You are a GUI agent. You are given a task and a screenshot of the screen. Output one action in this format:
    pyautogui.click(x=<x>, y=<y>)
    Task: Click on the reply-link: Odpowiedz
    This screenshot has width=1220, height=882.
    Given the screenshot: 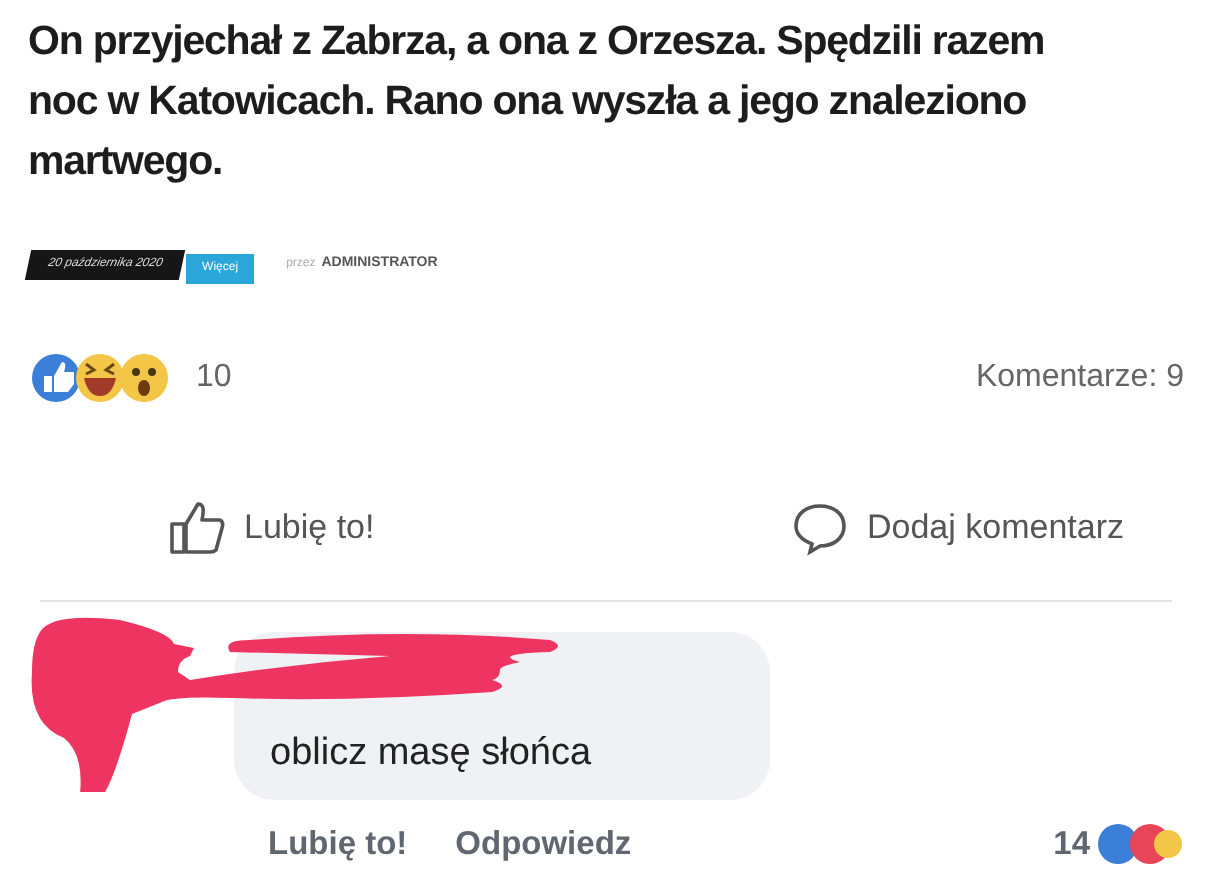 What is the action you would take?
    pyautogui.click(x=543, y=845)
    